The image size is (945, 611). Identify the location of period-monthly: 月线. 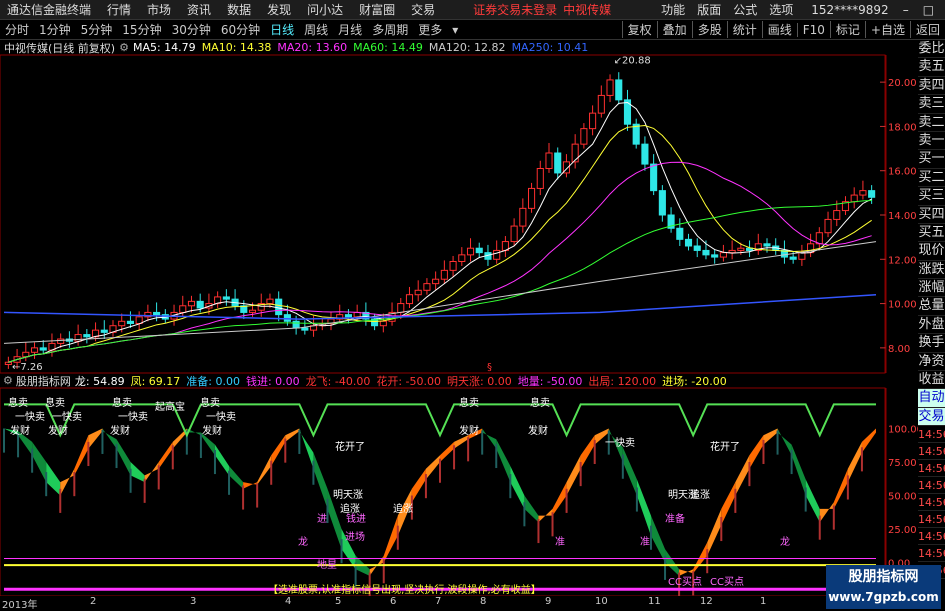
(350, 29).